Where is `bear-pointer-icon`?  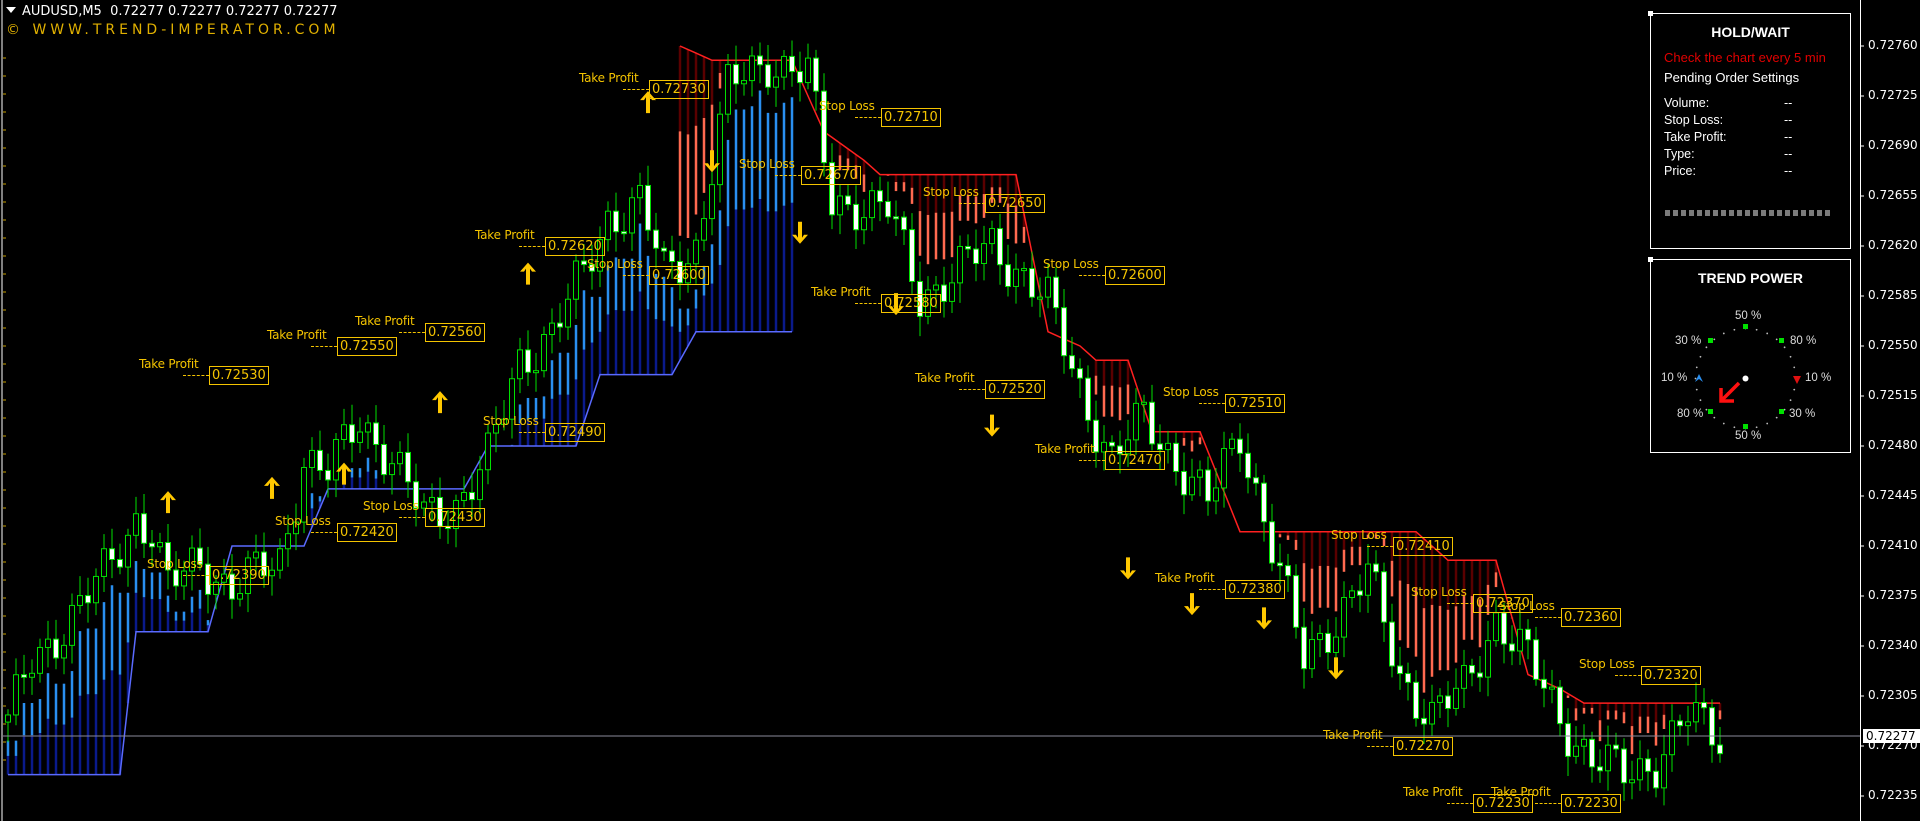 bear-pointer-icon is located at coordinates (1797, 377).